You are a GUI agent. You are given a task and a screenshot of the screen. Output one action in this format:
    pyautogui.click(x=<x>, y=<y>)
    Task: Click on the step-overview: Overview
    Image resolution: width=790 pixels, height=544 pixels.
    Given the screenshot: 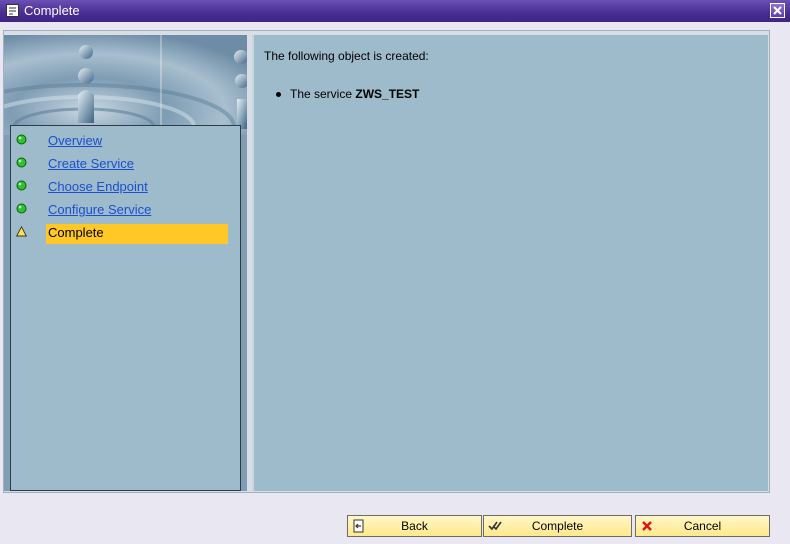 What is the action you would take?
    pyautogui.click(x=125, y=141)
    